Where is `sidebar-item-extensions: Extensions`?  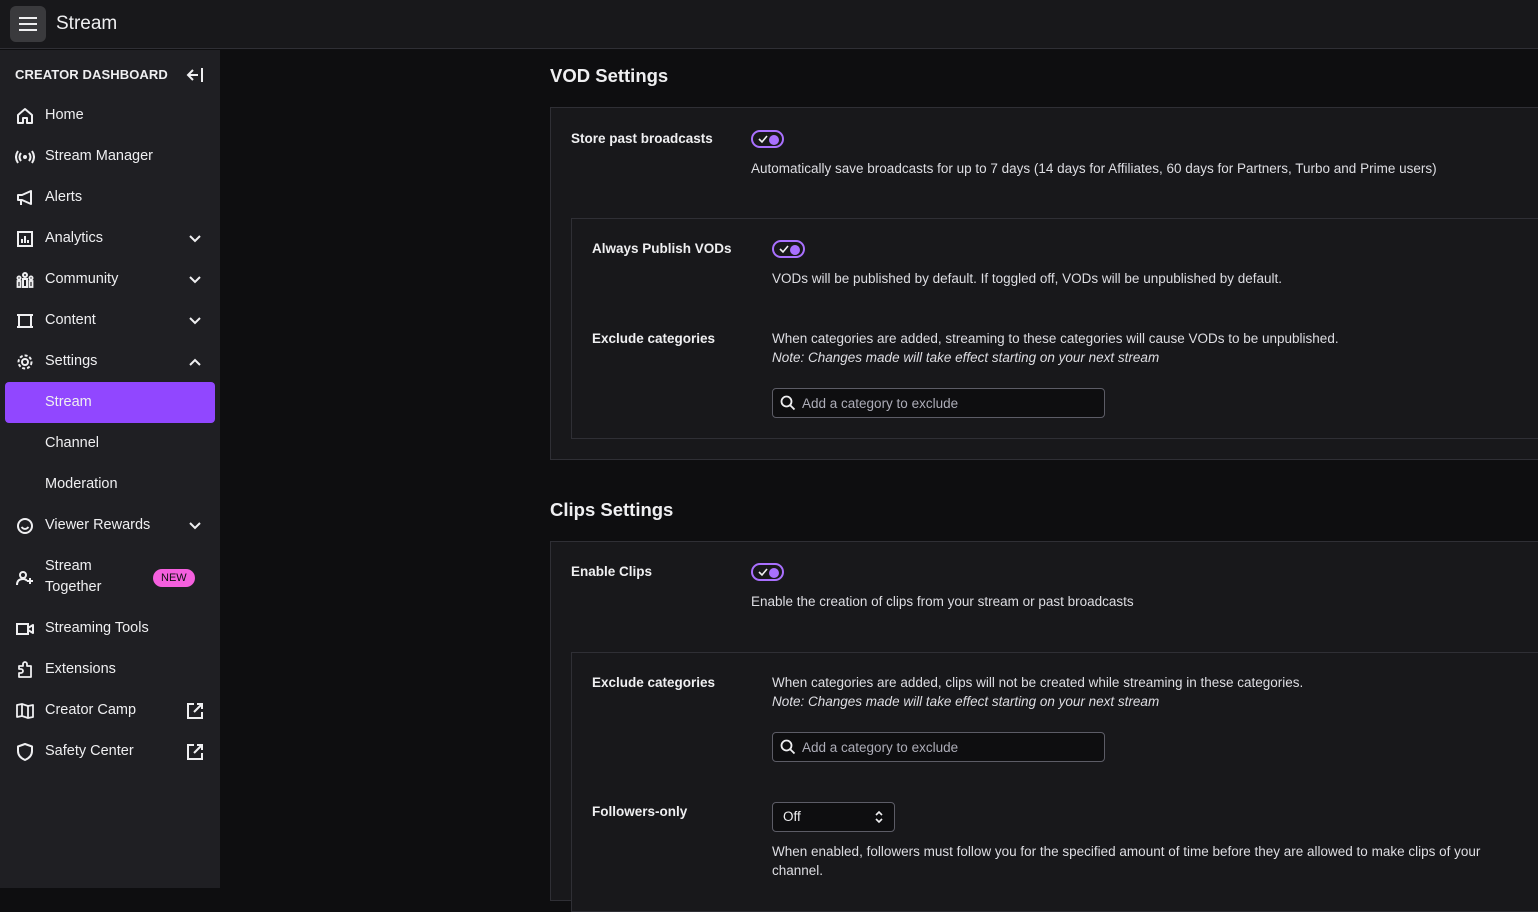
sidebar-item-extensions: Extensions is located at coordinates (110, 669).